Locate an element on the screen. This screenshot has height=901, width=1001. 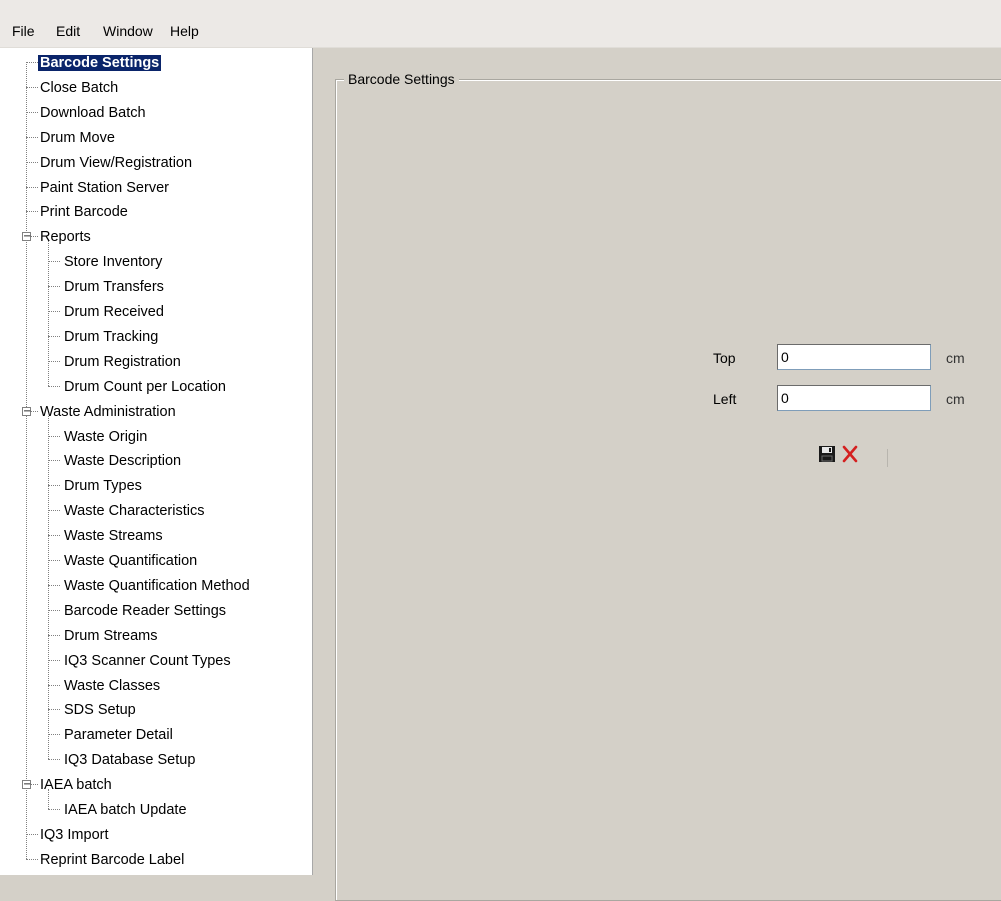
tree-item-label: Drum Count per Location is located at coordinates (145, 386).